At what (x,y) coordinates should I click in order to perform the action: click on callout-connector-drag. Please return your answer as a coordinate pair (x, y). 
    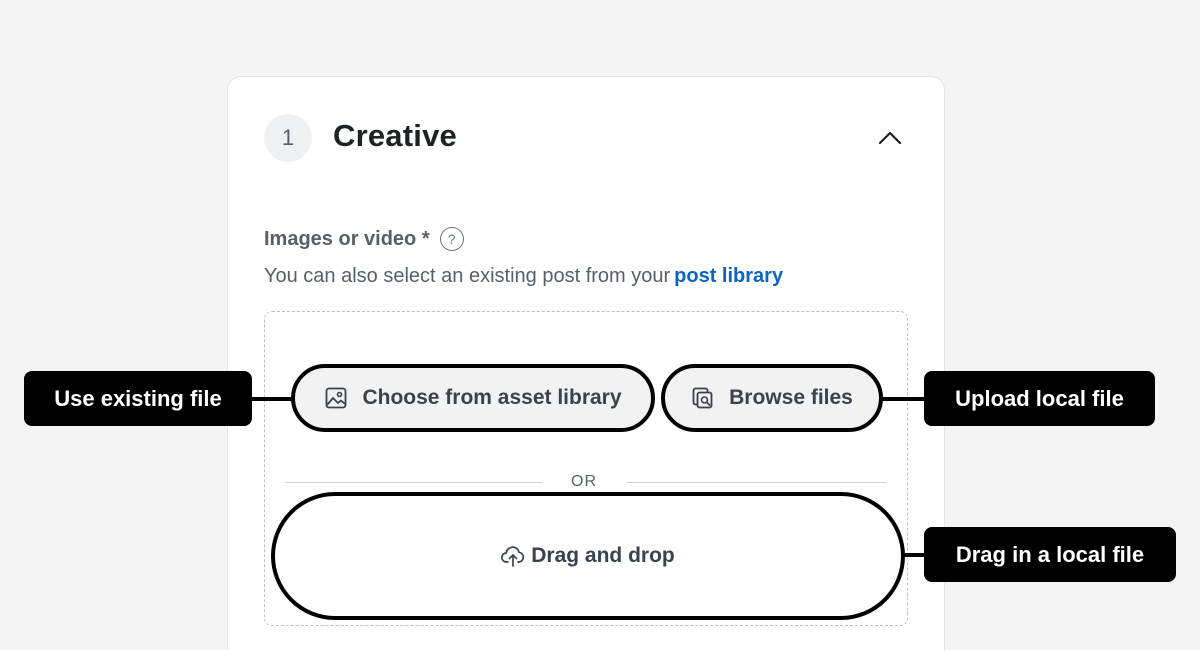
    Looking at the image, I should click on (914, 555).